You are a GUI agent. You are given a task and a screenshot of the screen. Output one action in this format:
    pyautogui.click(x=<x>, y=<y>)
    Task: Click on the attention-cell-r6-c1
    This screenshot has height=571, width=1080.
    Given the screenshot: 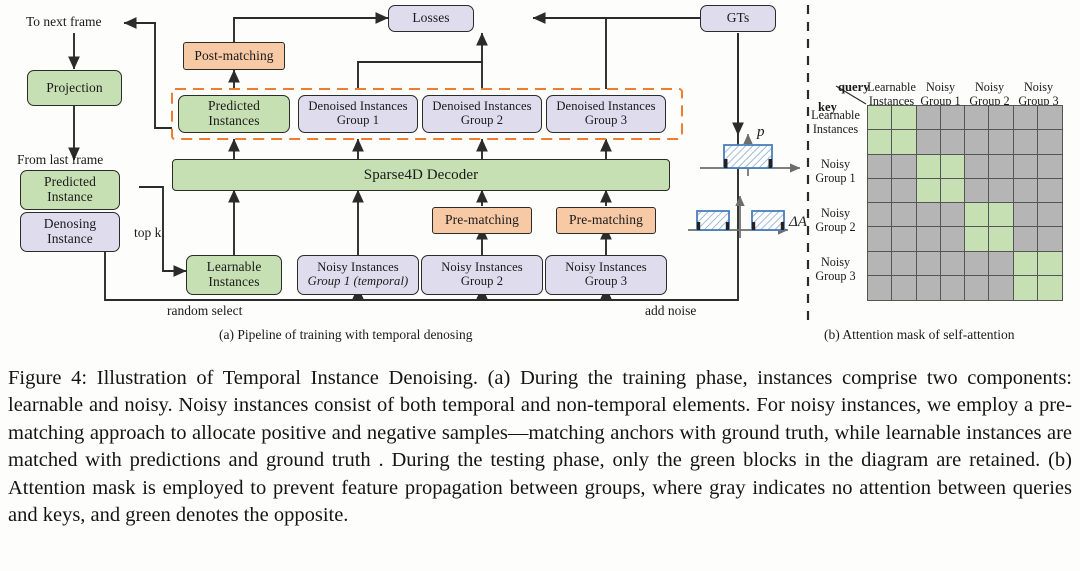 What is the action you would take?
    pyautogui.click(x=904, y=263)
    